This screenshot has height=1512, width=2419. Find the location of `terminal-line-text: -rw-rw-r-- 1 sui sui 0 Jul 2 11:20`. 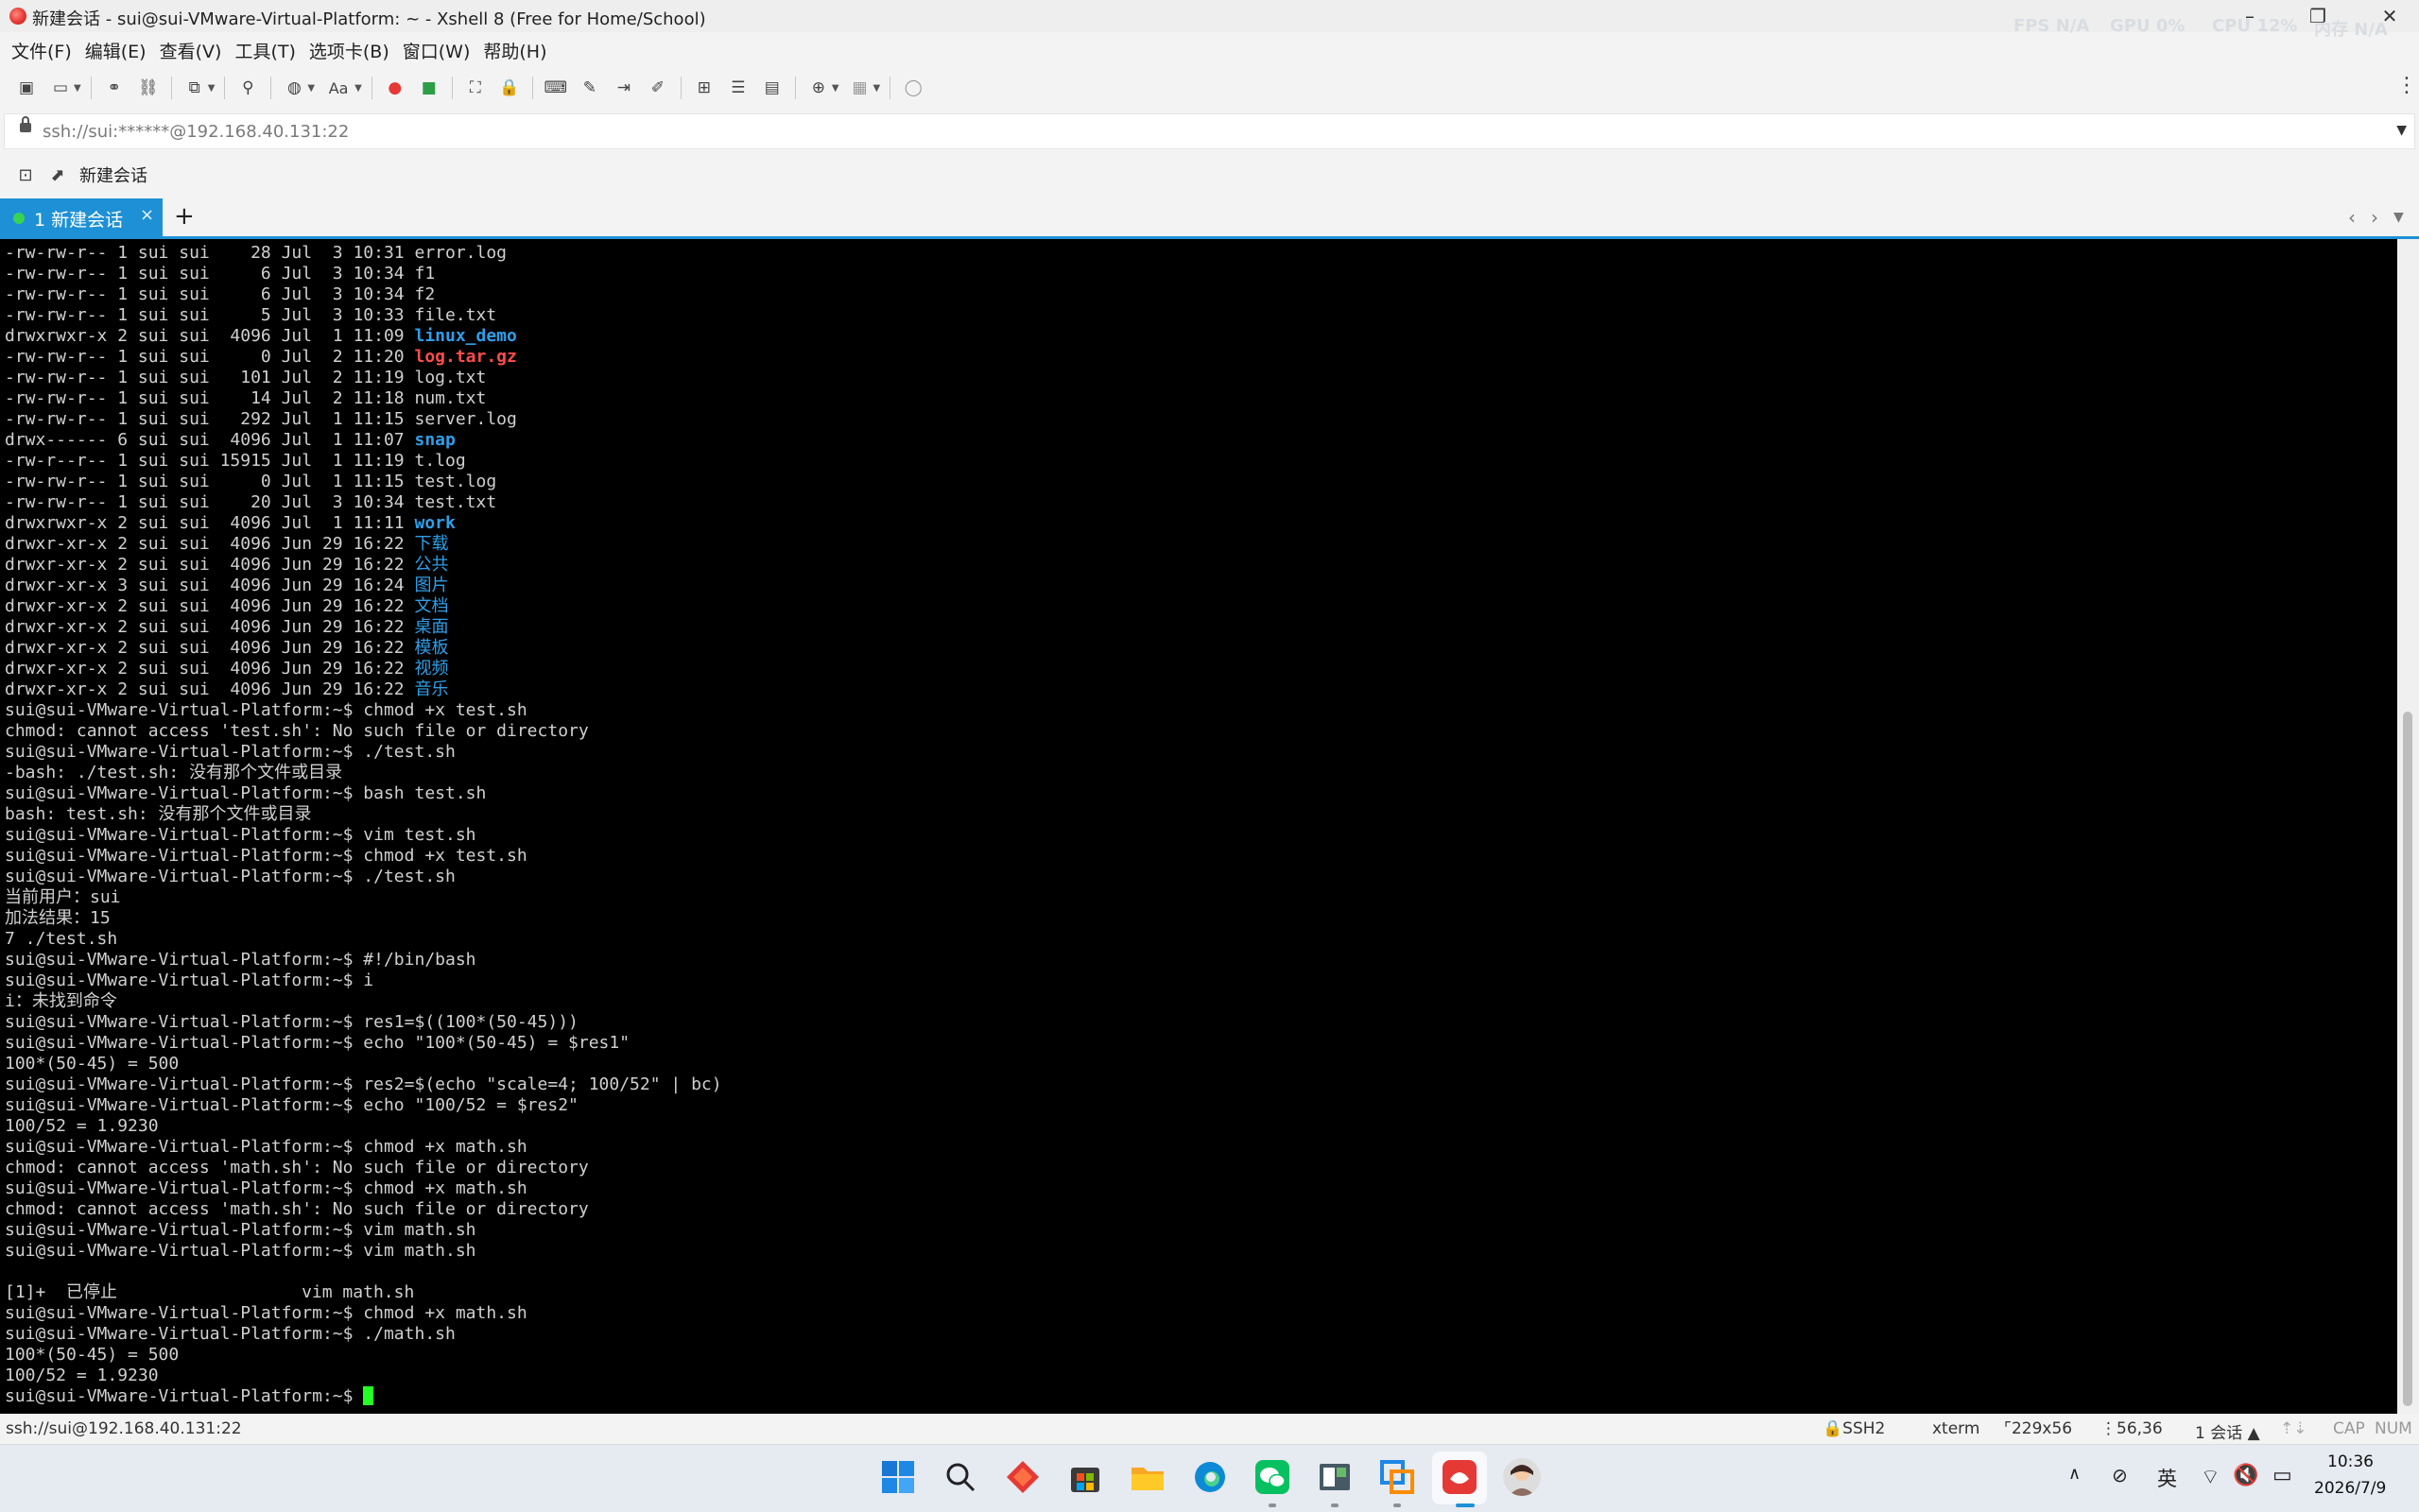

terminal-line-text: -rw-rw-r-- 1 sui sui 0 Jul 2 11:20 is located at coordinates (210, 357).